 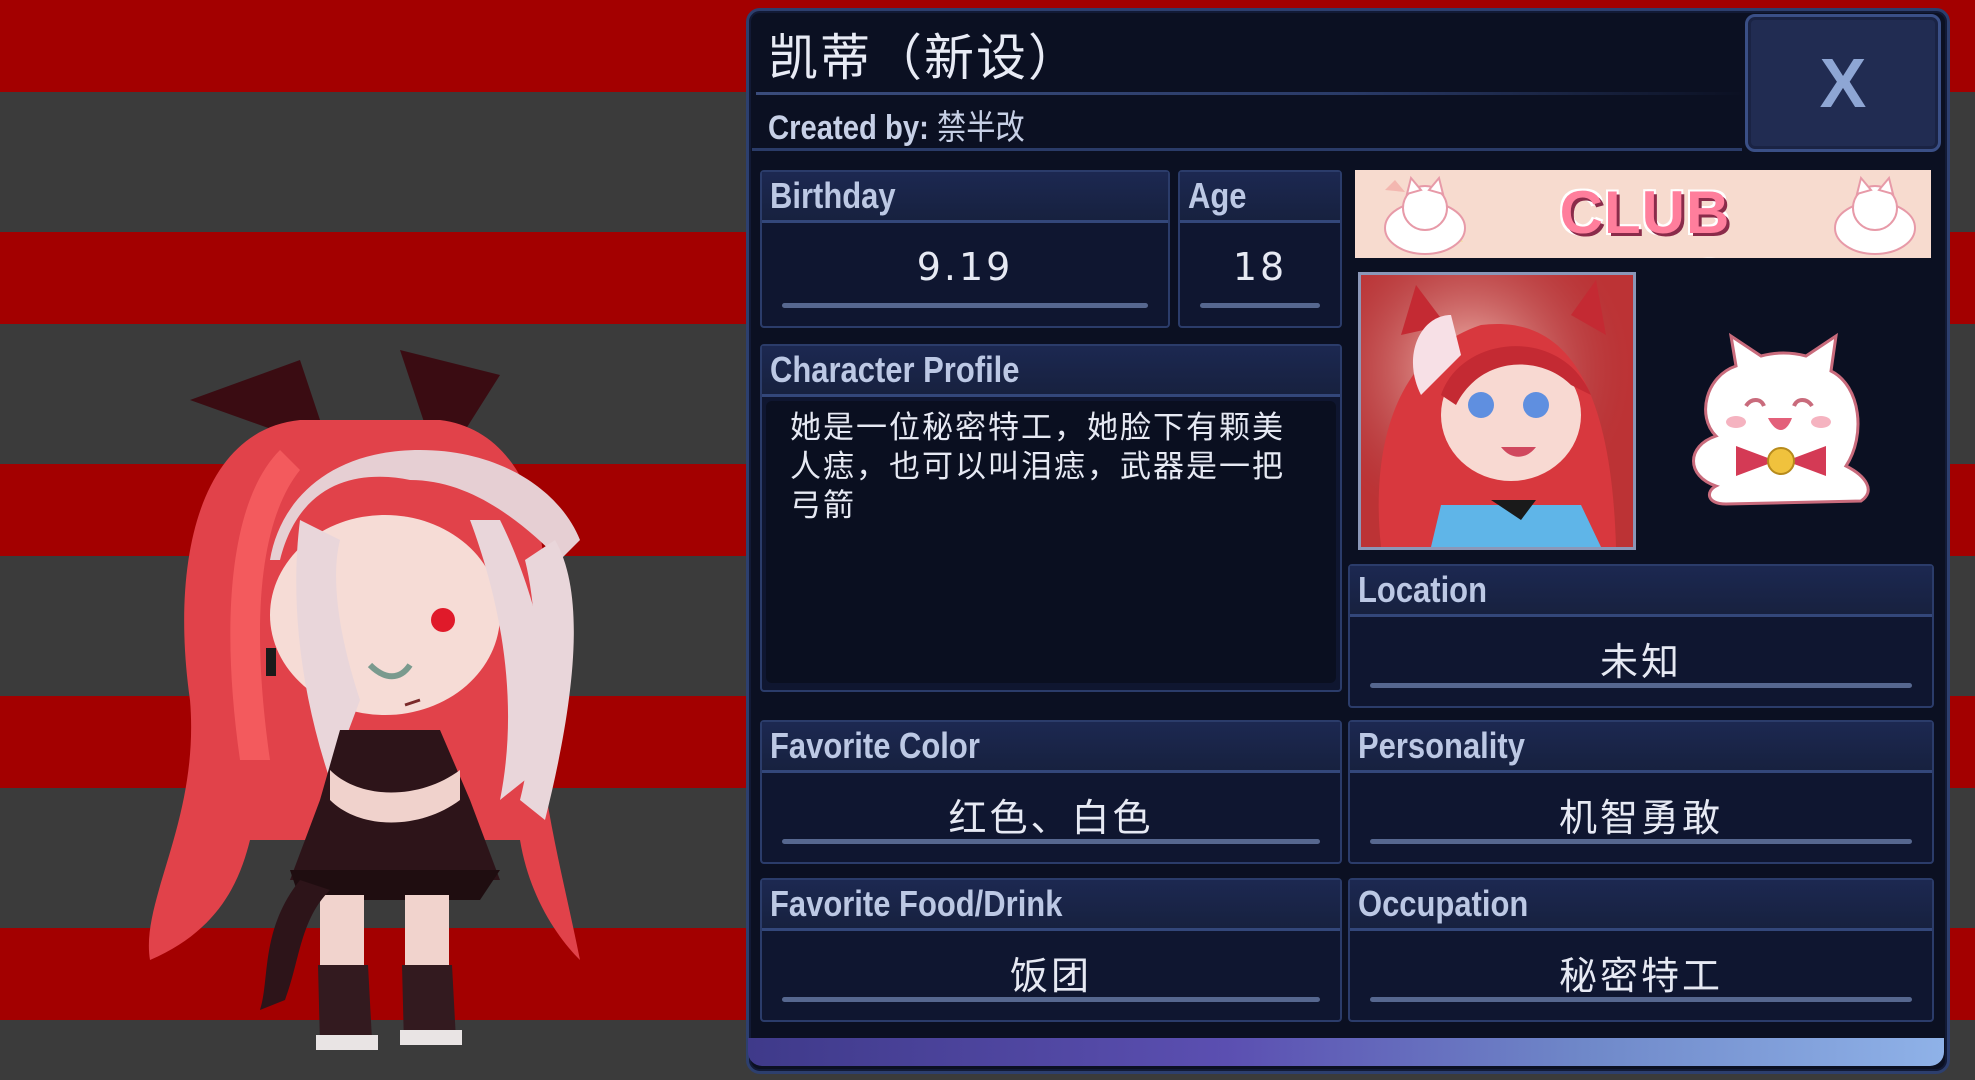 What do you see at coordinates (1644, 218) in the screenshot?
I see `club-neko-text: CLUB NEKO` at bounding box center [1644, 218].